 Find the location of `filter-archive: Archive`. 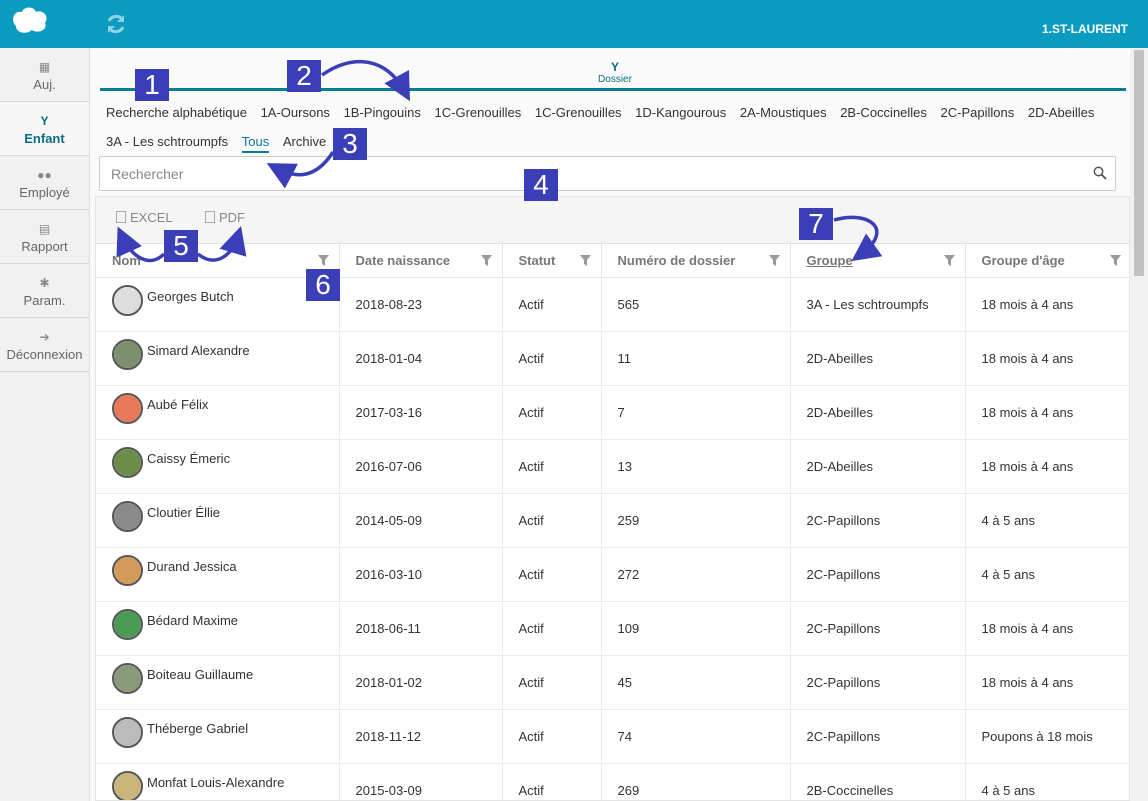

filter-archive: Archive is located at coordinates (304, 142).